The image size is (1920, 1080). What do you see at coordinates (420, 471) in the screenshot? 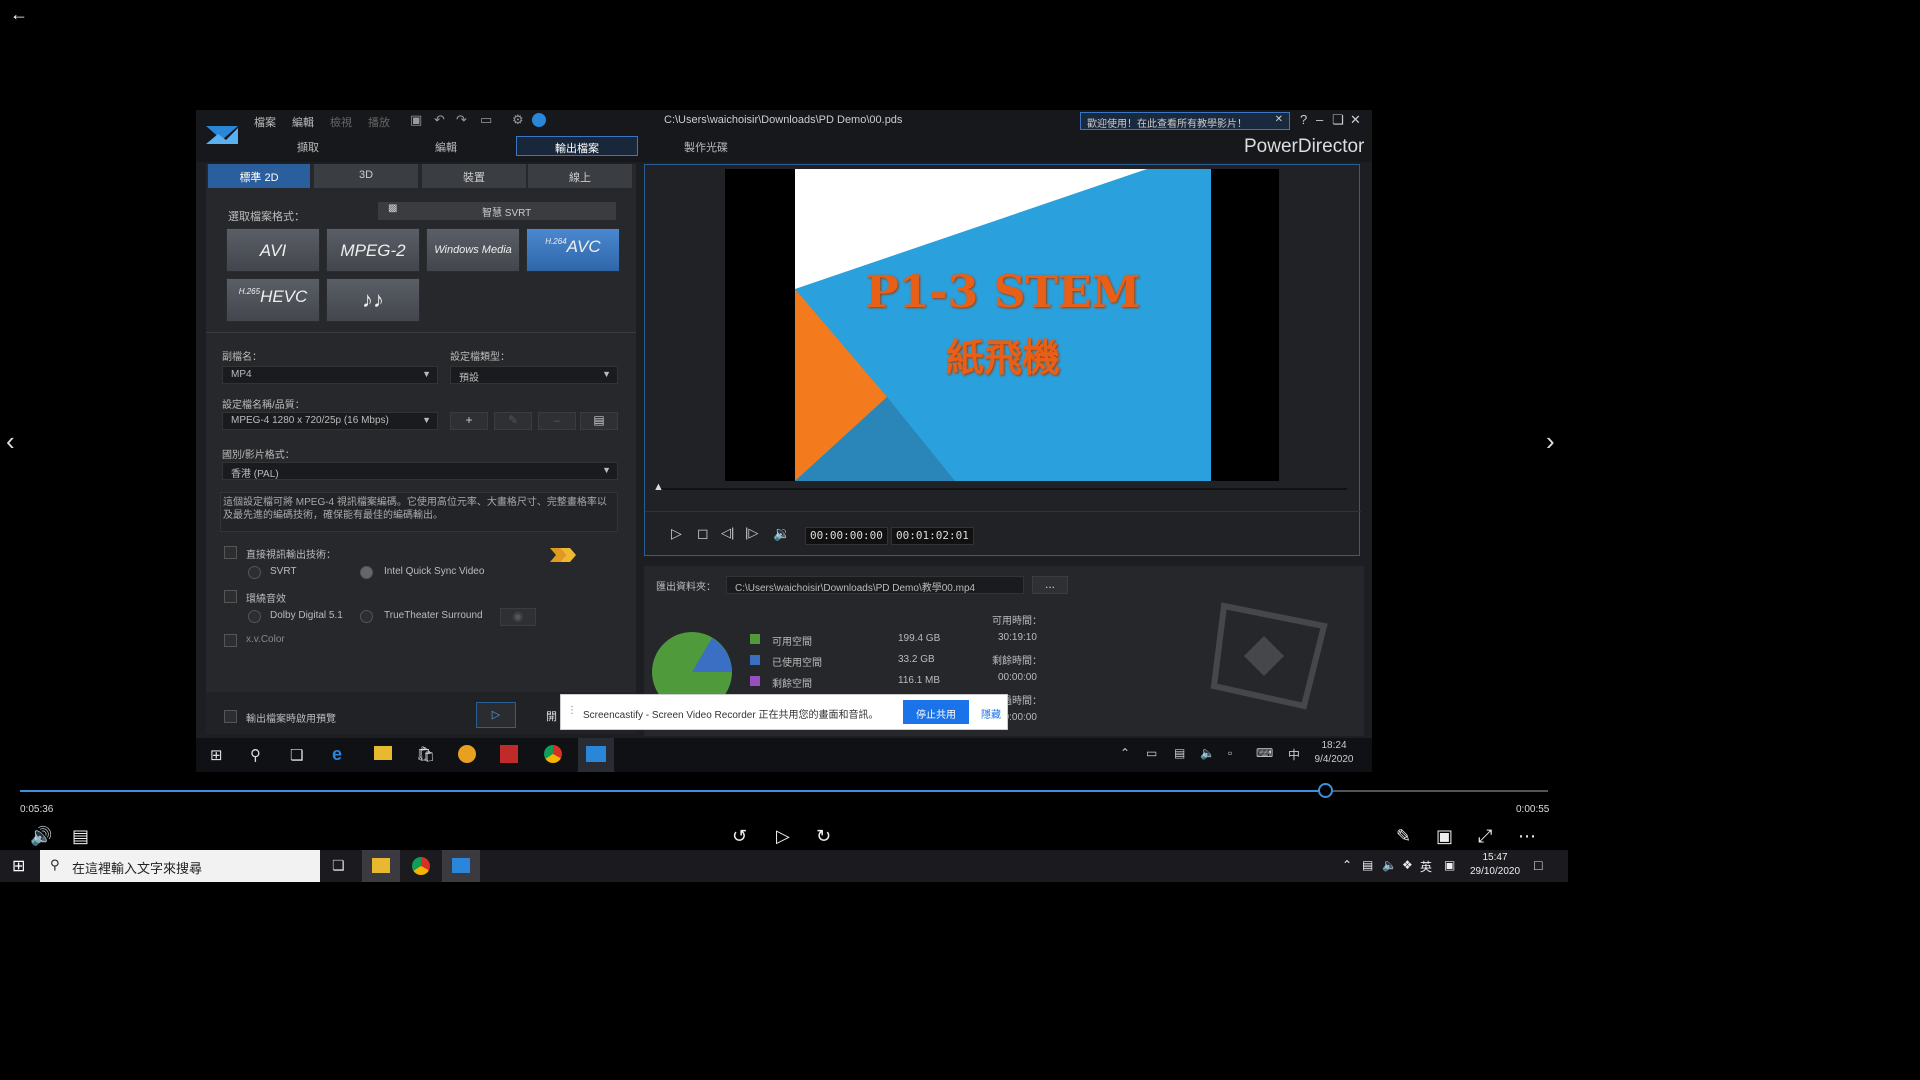
I see `region-dropdown: 香港 (PAL) ▼` at bounding box center [420, 471].